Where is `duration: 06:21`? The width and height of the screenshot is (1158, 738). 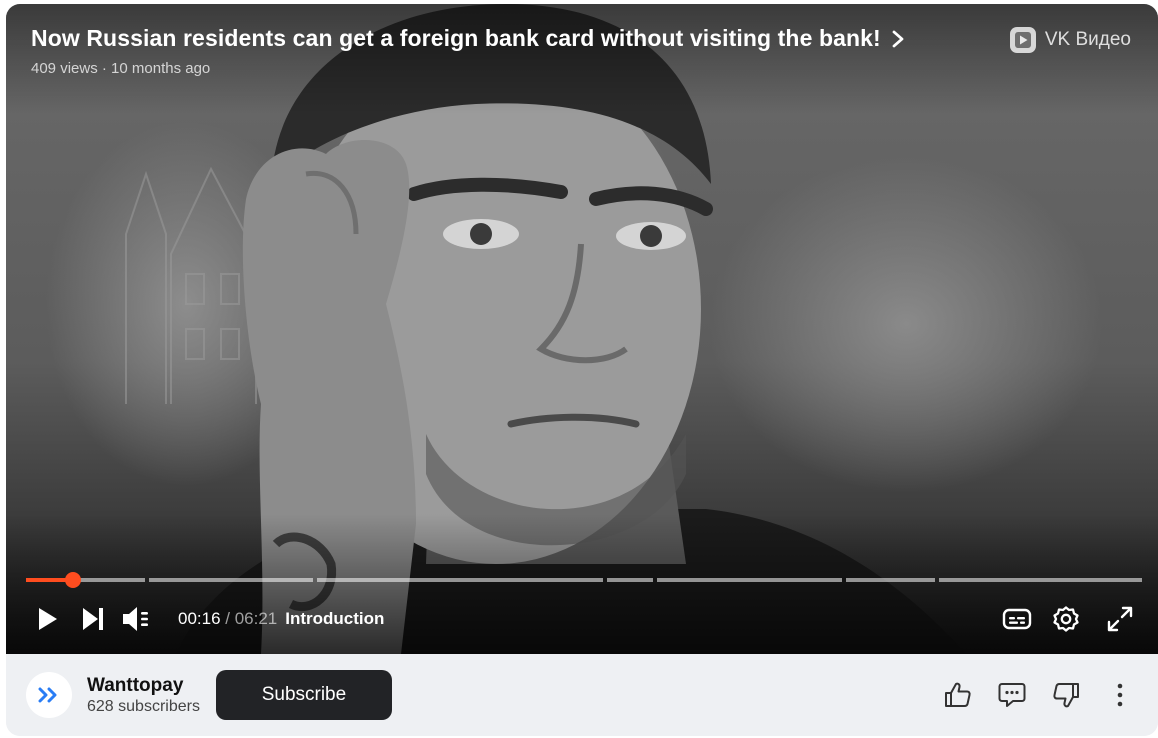 duration: 06:21 is located at coordinates (256, 618).